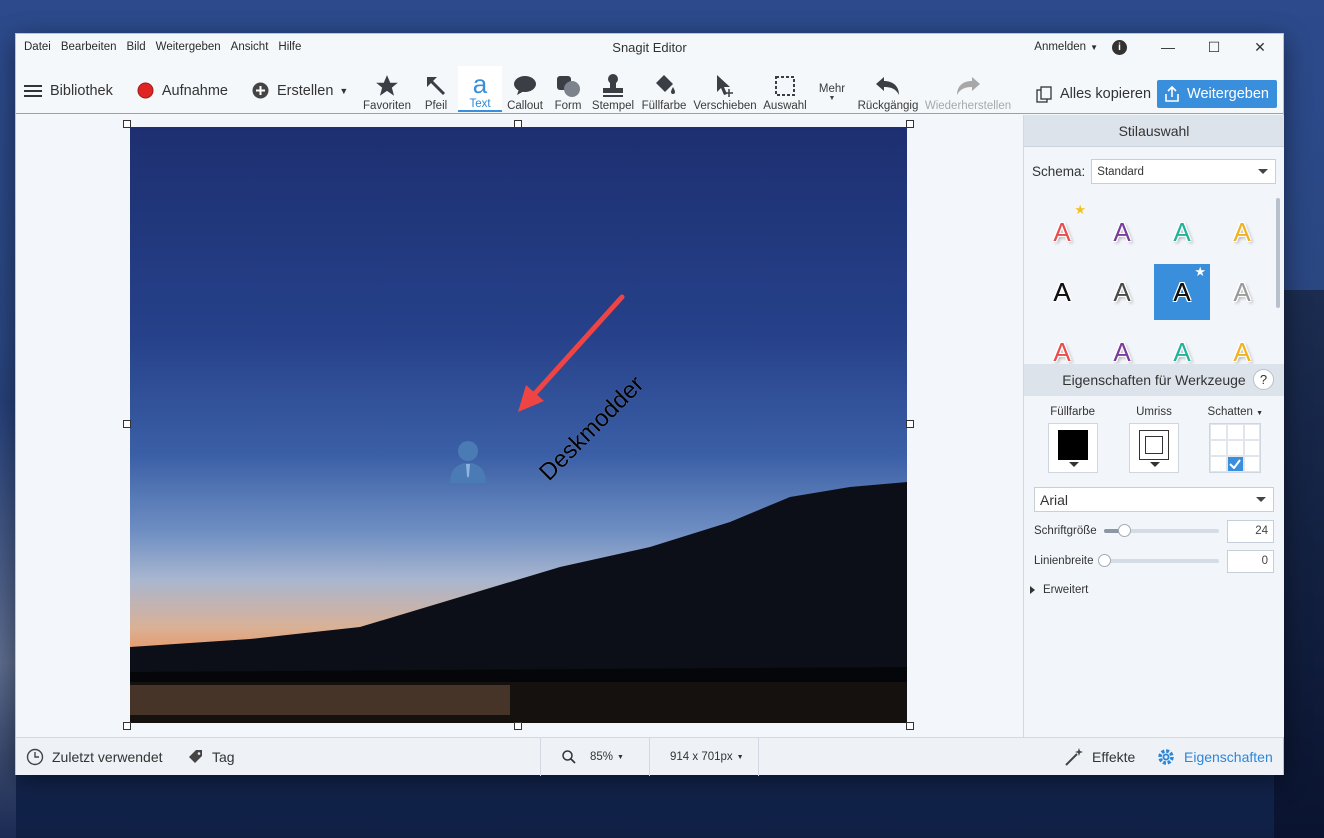 The width and height of the screenshot is (1324, 838). What do you see at coordinates (1154, 499) in the screenshot?
I see `font-select: Arial` at bounding box center [1154, 499].